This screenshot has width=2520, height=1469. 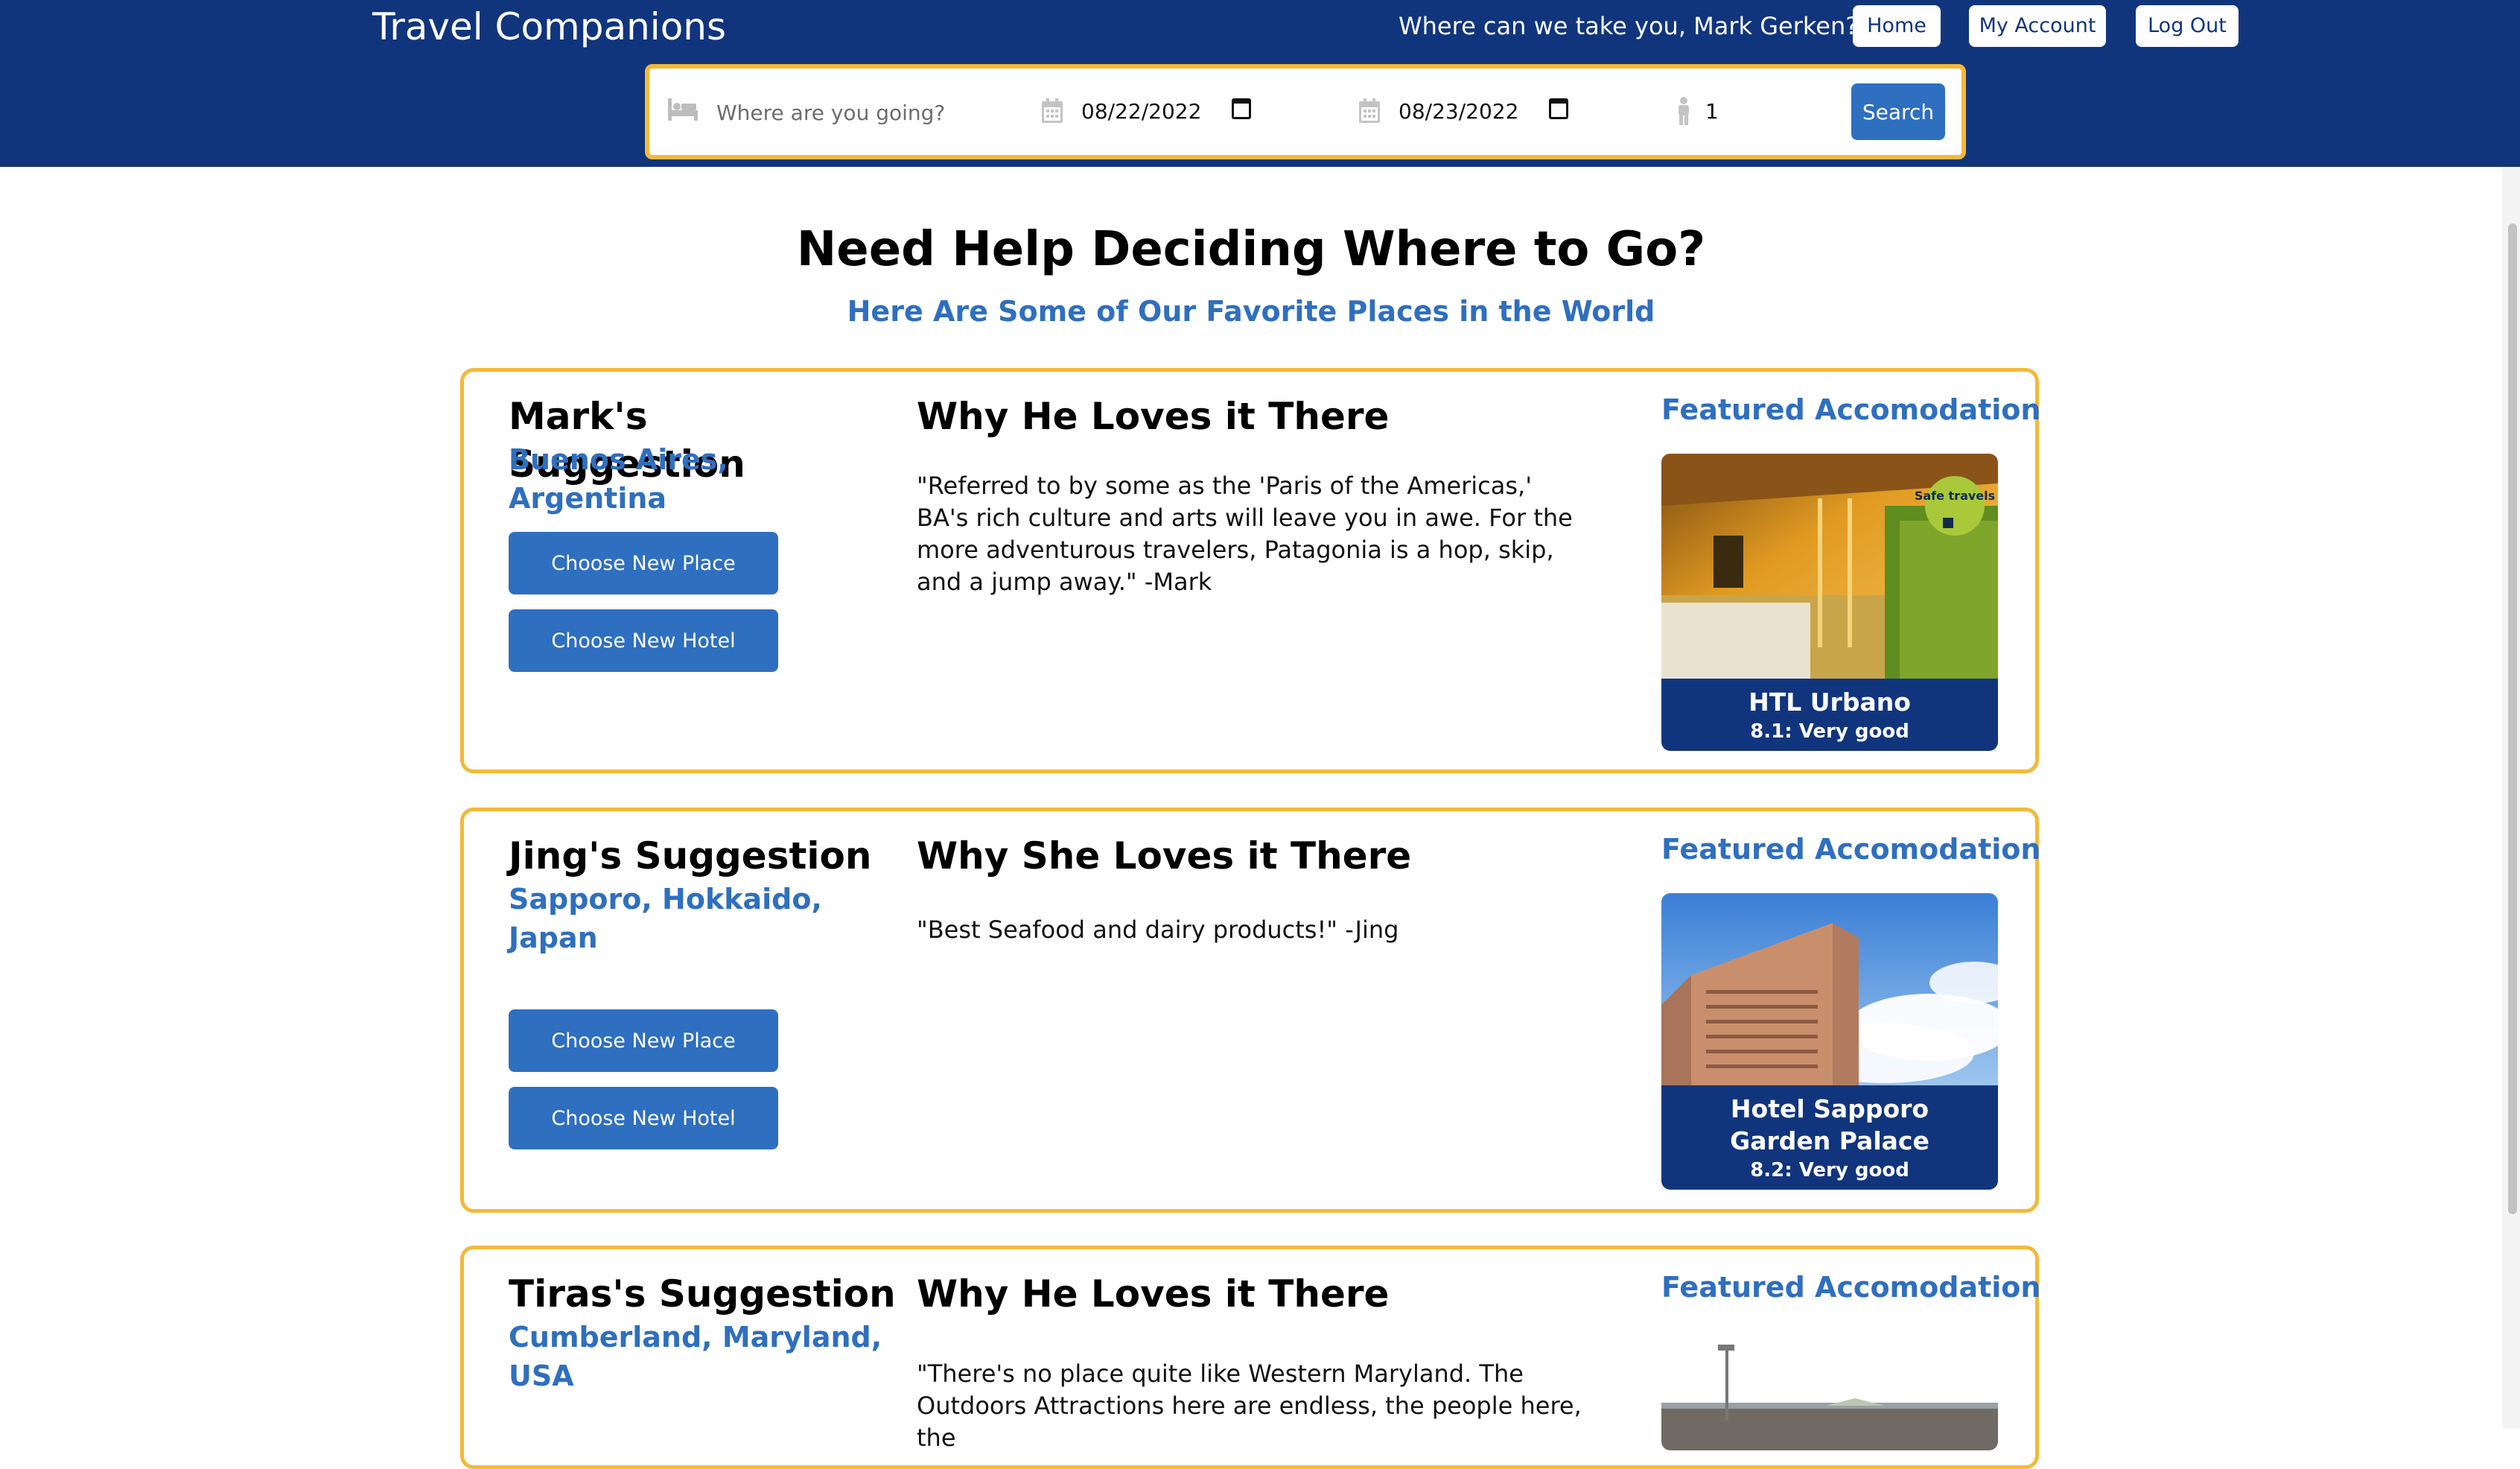 What do you see at coordinates (2187, 26) in the screenshot?
I see `log-out-button: Log Out` at bounding box center [2187, 26].